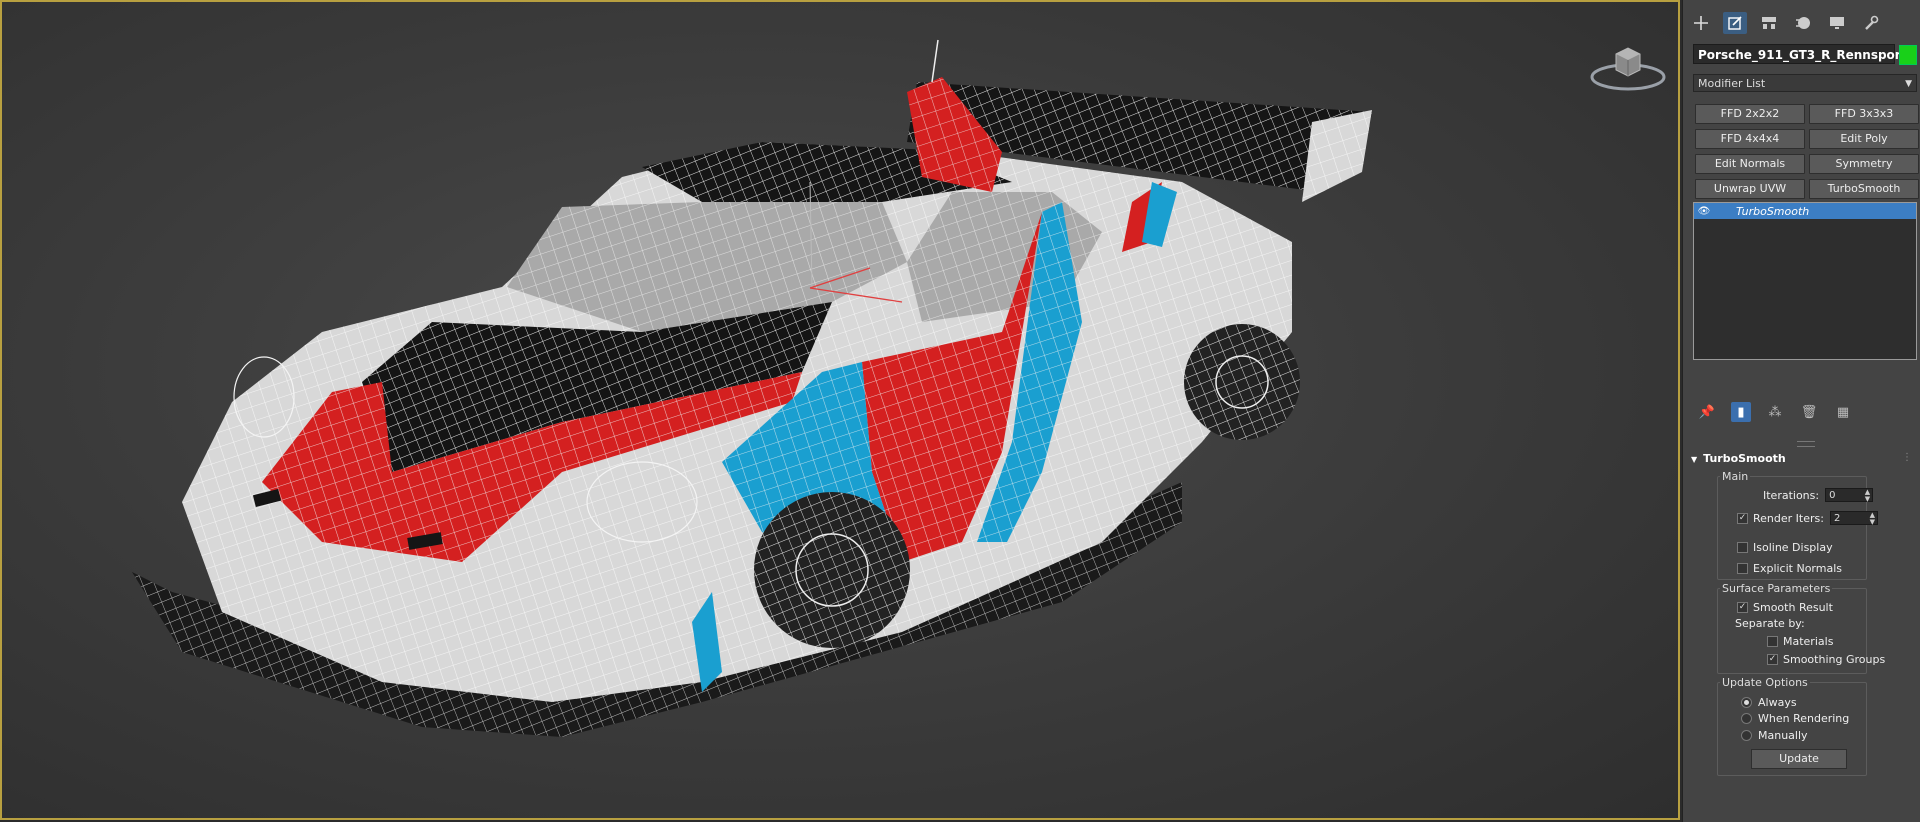  What do you see at coordinates (1849, 495) in the screenshot?
I see `iterations-spinner: 0 ▲ ▼` at bounding box center [1849, 495].